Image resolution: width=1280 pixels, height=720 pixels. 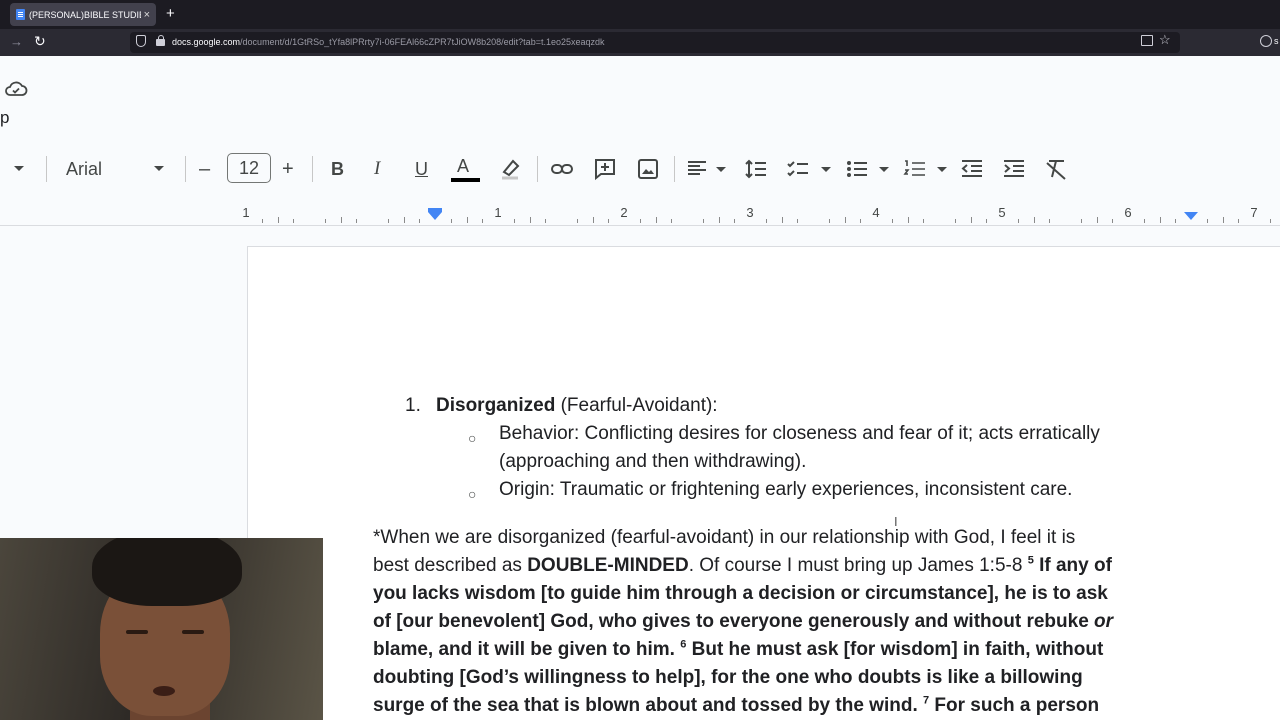 What do you see at coordinates (413, 405) in the screenshot?
I see `list-number: 1.` at bounding box center [413, 405].